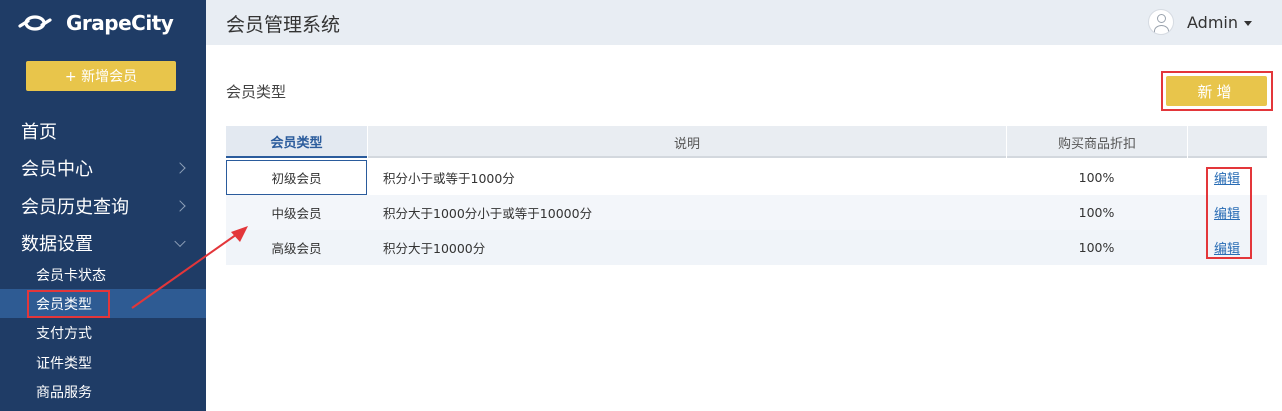  What do you see at coordinates (686, 142) in the screenshot?
I see `column-header-description: 说明` at bounding box center [686, 142].